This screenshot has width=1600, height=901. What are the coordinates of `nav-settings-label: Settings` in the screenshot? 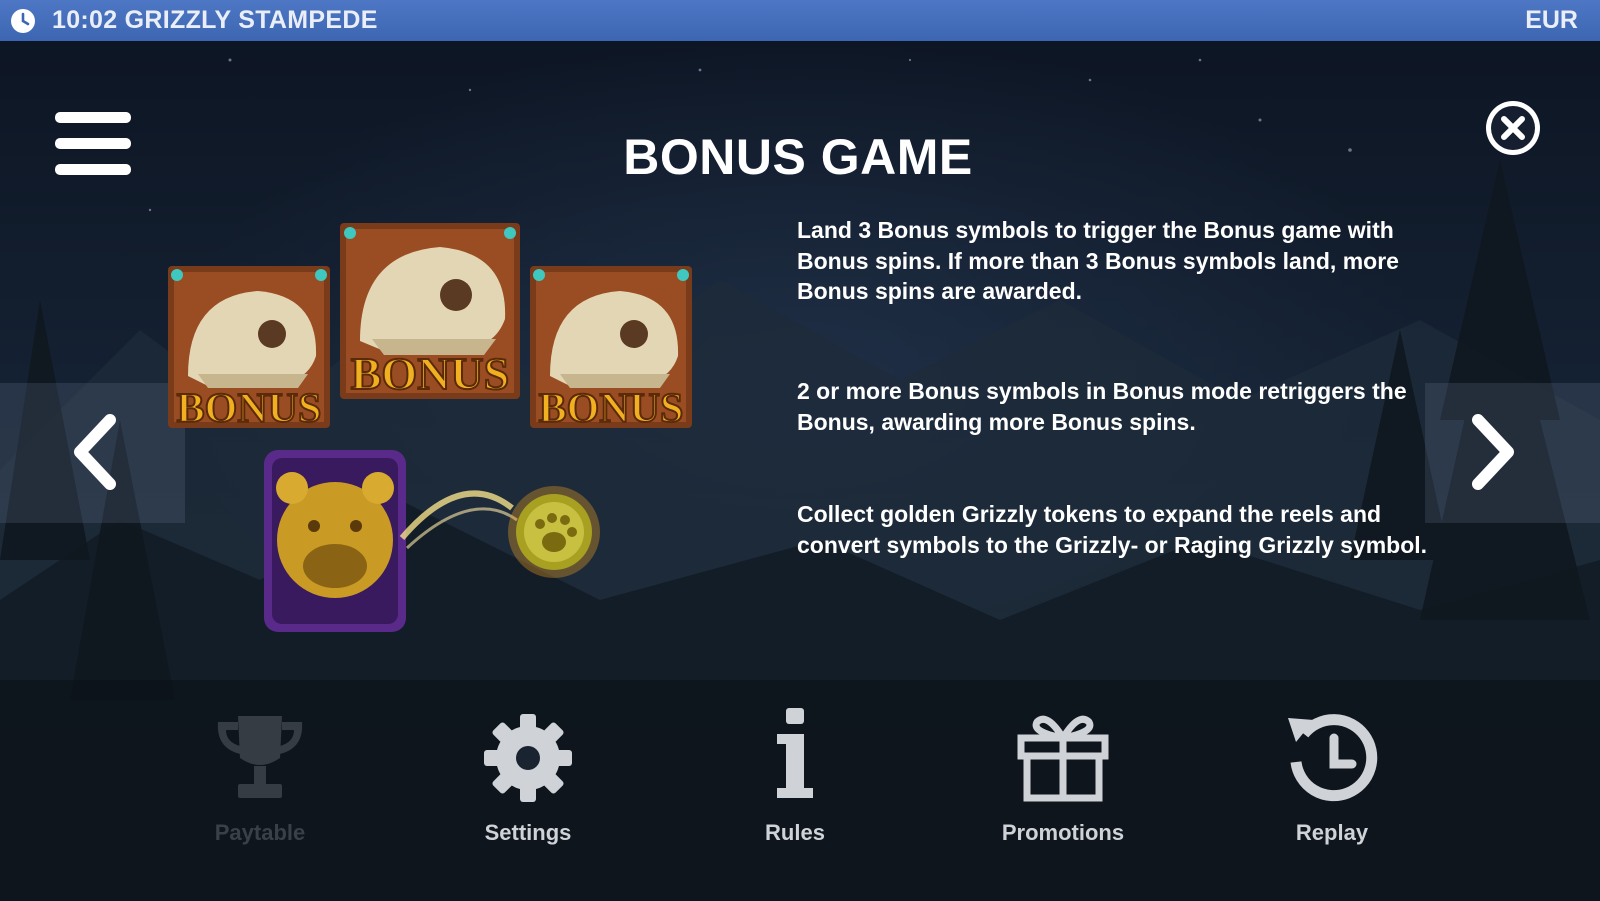 It's located at (528, 832).